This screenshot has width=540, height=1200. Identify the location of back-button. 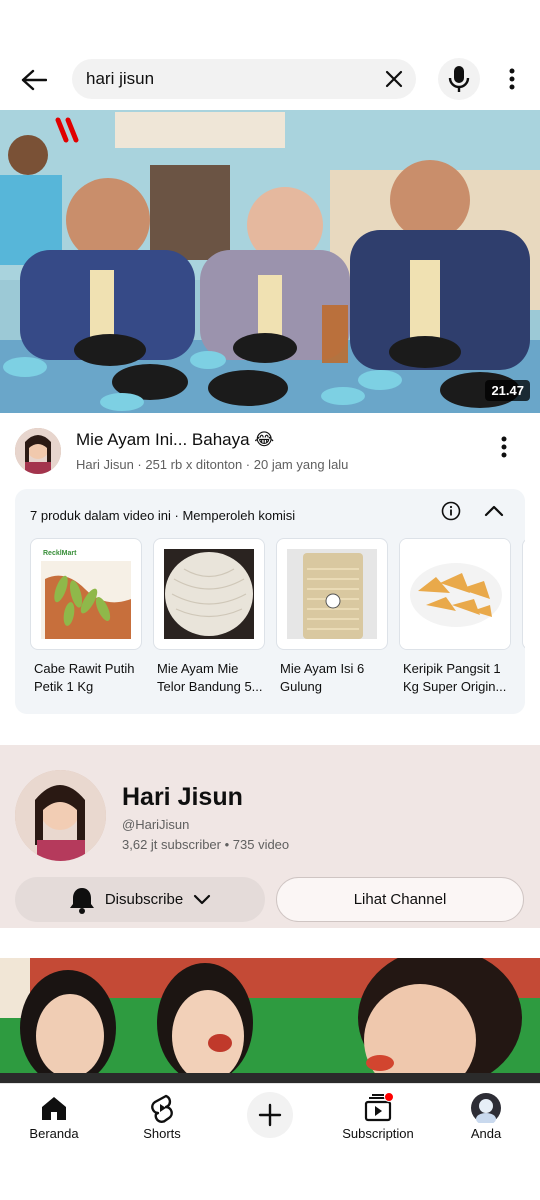
(34, 80).